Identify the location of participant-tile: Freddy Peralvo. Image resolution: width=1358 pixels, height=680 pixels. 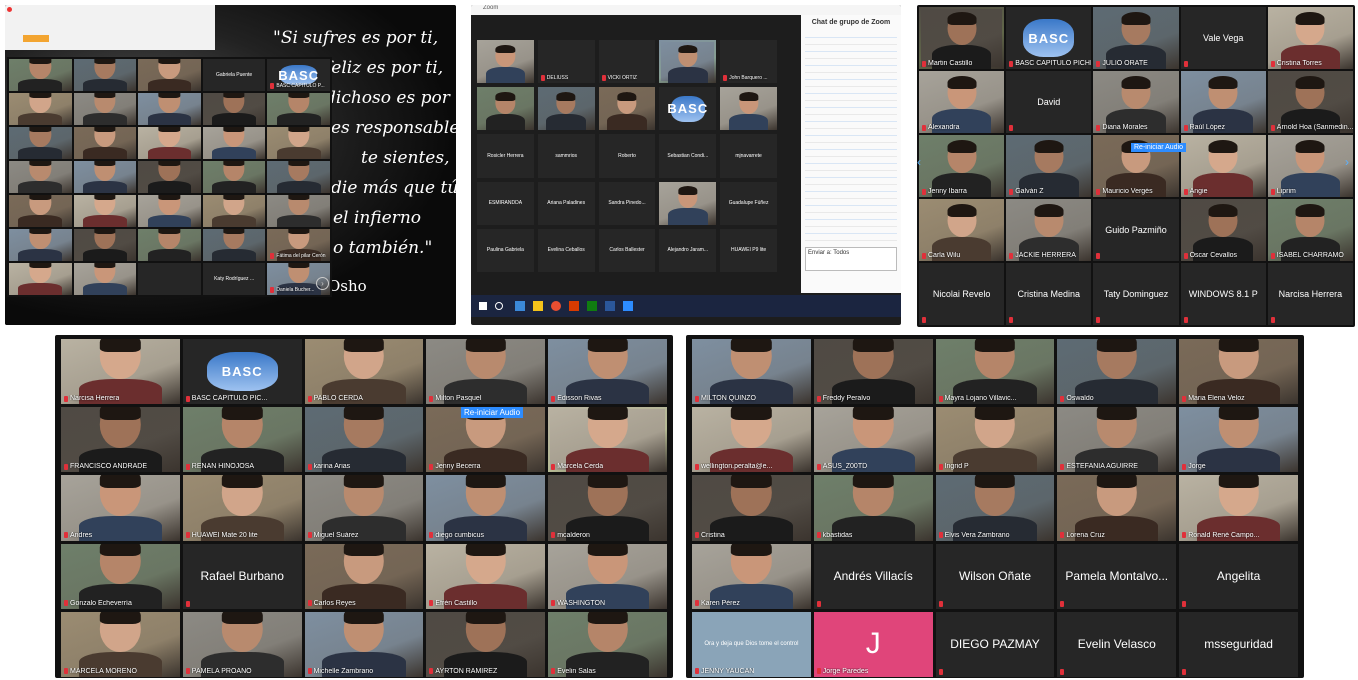
(873, 372).